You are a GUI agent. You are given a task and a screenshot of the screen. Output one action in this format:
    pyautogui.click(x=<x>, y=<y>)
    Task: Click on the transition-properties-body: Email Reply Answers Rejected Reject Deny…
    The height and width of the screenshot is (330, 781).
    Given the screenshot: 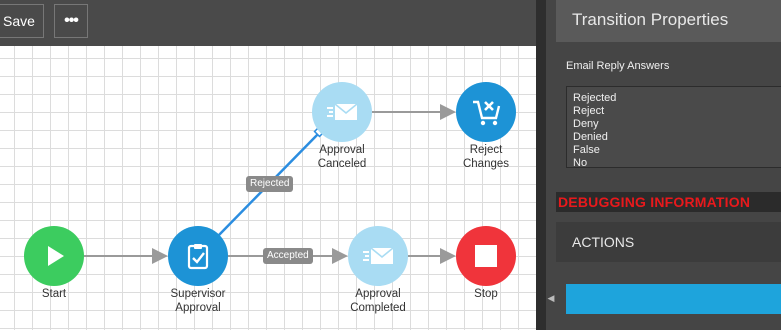 What is the action you would take?
    pyautogui.click(x=668, y=117)
    